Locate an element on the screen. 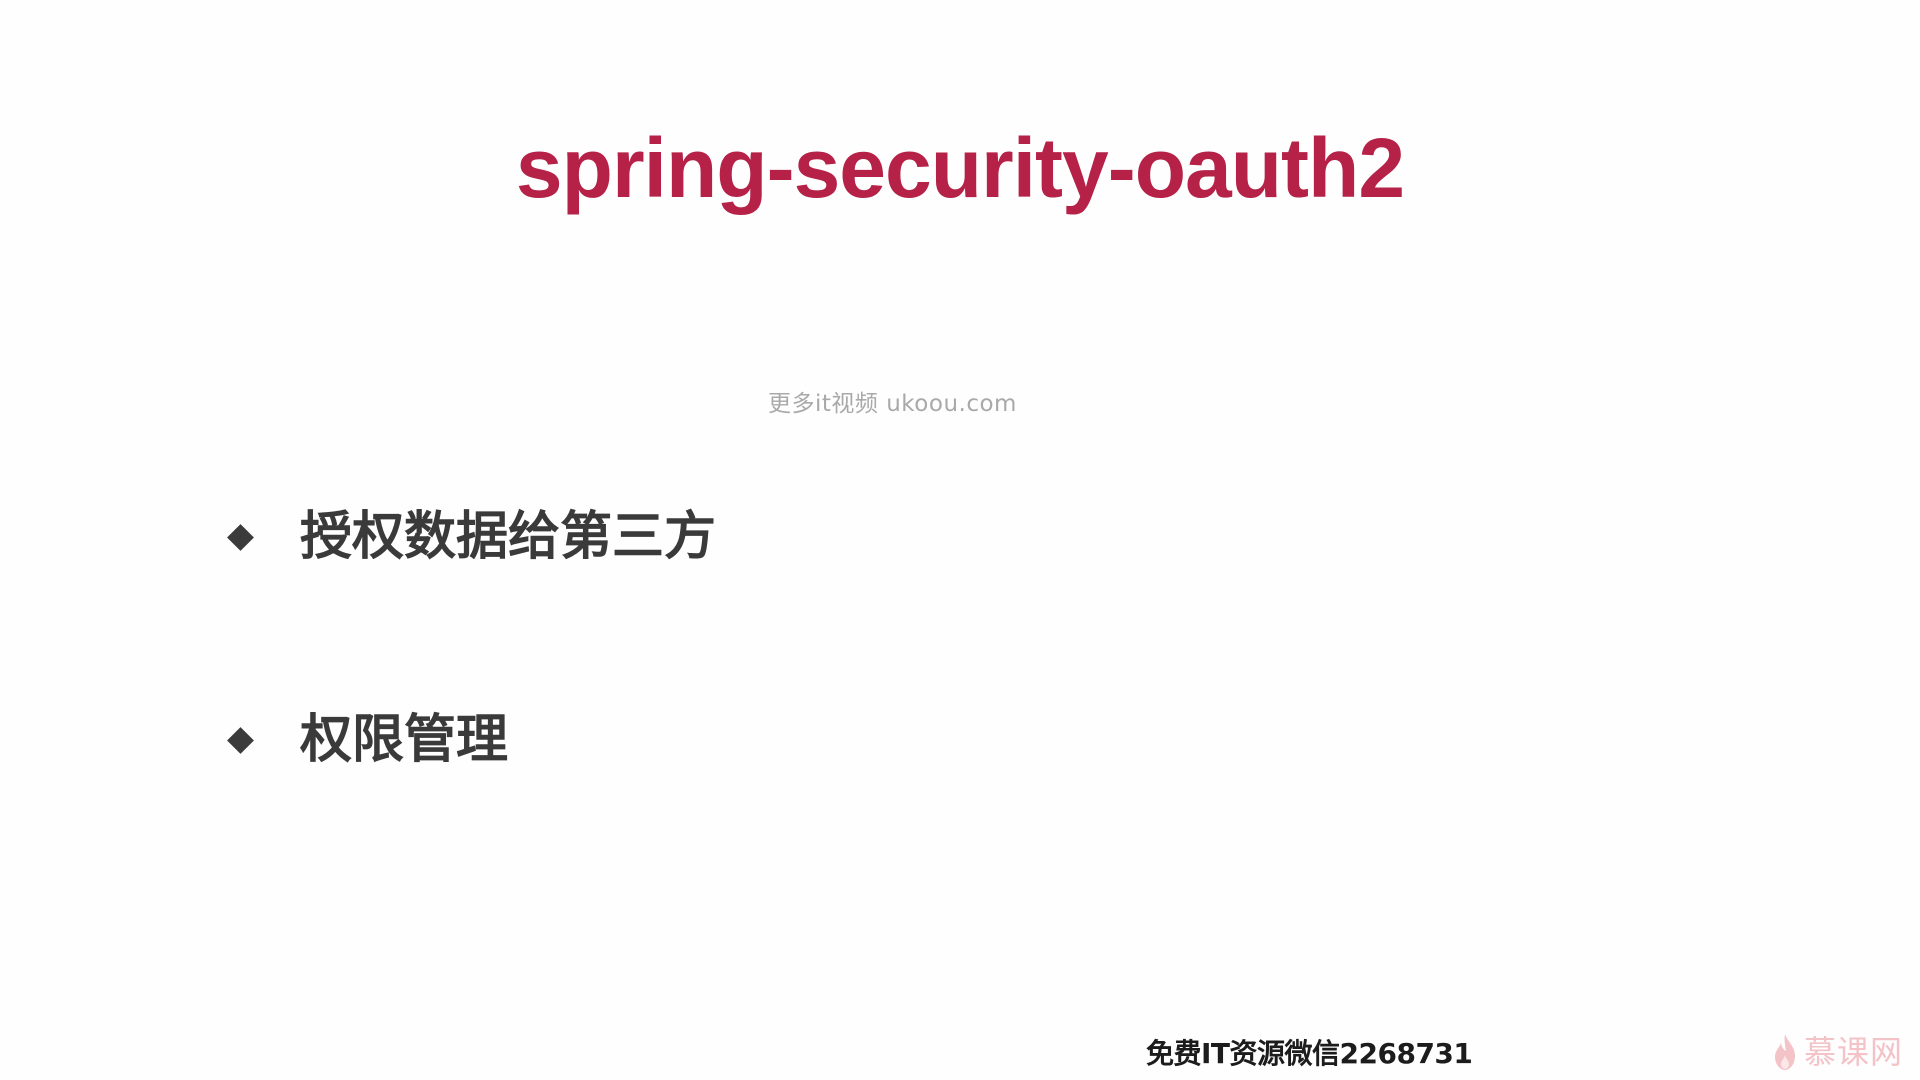 The height and width of the screenshot is (1080, 1920). bullet-text: 权限管理 is located at coordinates (404, 740).